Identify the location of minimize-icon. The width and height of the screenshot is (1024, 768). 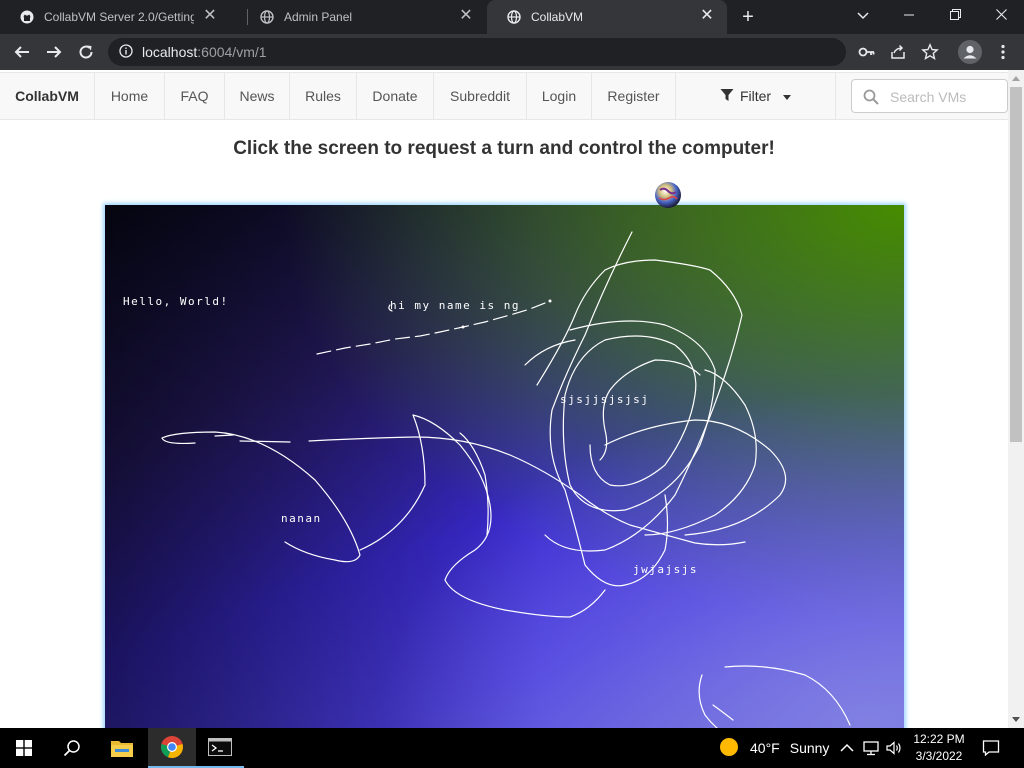
(909, 15).